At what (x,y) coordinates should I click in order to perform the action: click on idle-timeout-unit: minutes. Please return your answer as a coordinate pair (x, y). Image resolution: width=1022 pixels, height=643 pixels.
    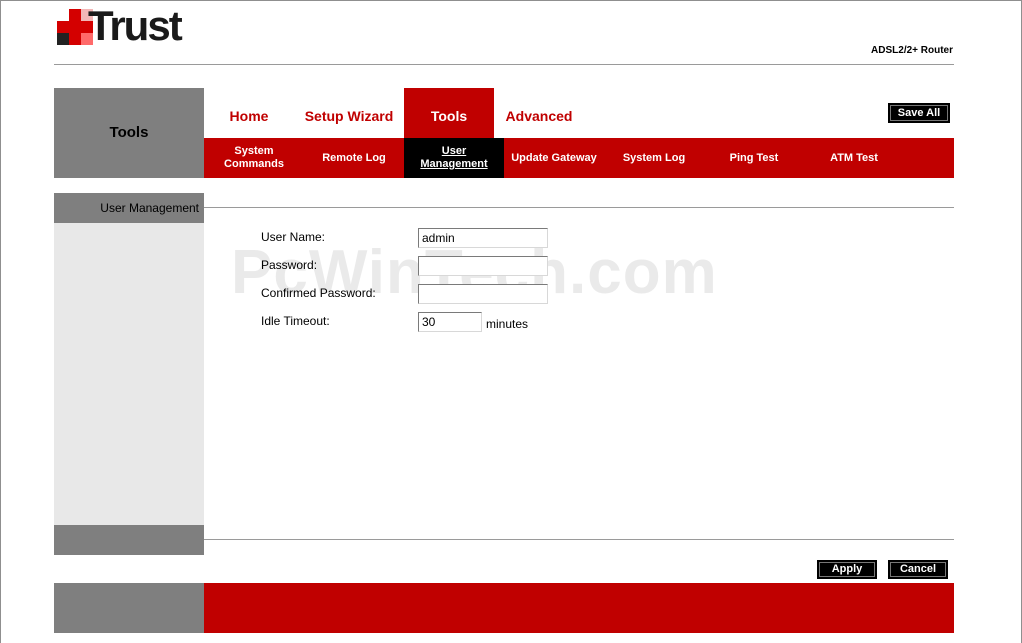
    Looking at the image, I should click on (507, 324).